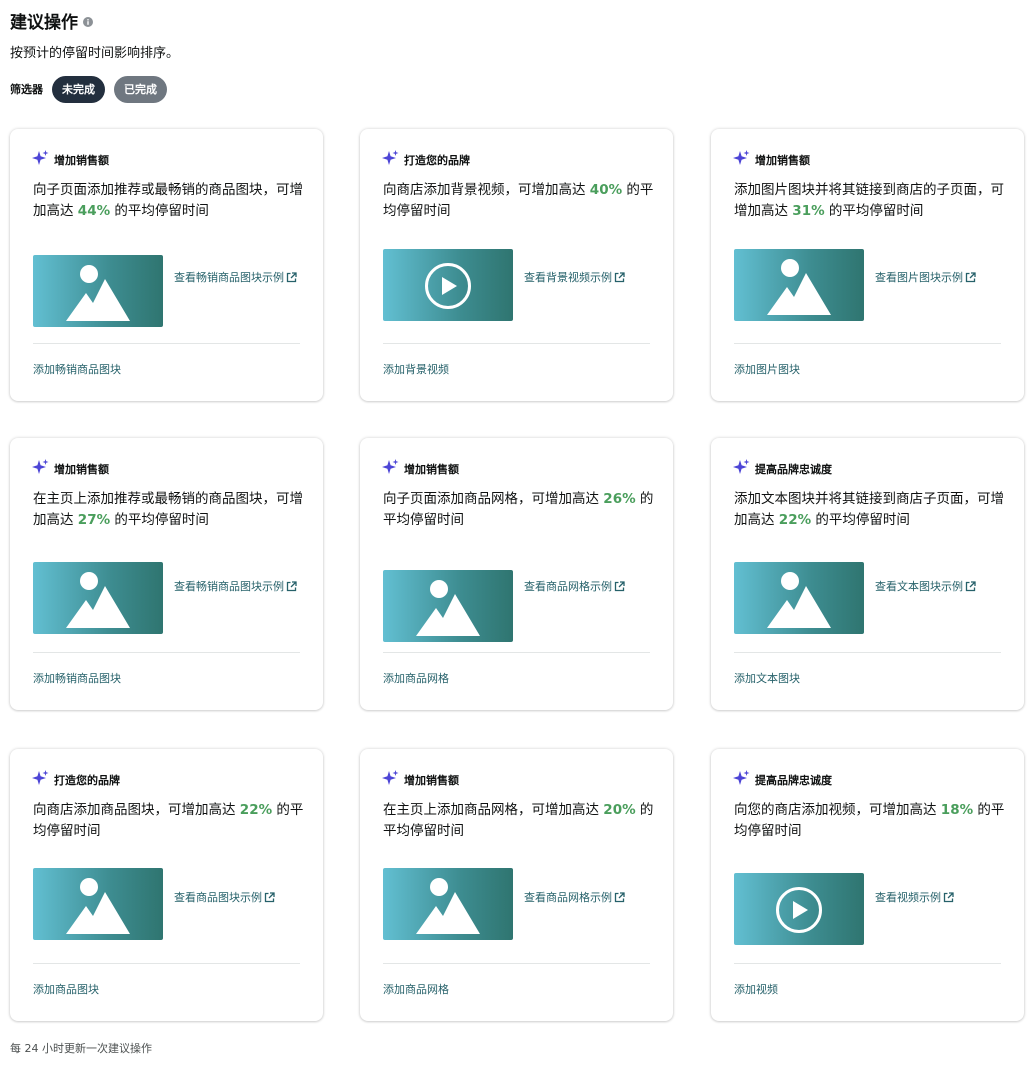 This screenshot has width=1036, height=1068. What do you see at coordinates (619, 499) in the screenshot?
I see `percent-value: 26%` at bounding box center [619, 499].